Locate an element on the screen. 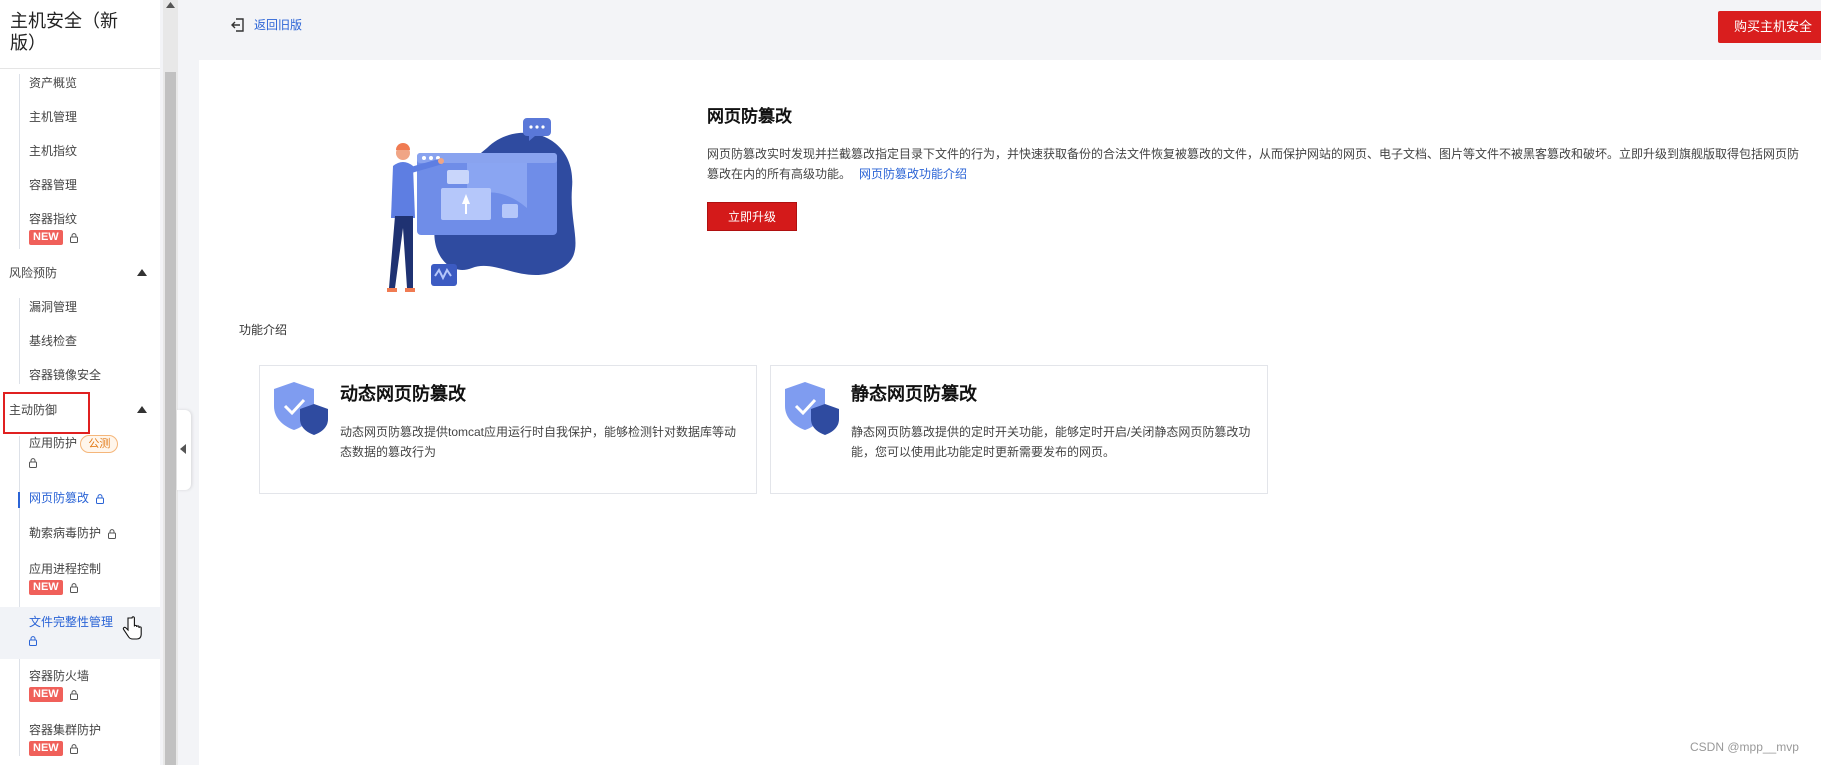  divider is located at coordinates (80, 68).